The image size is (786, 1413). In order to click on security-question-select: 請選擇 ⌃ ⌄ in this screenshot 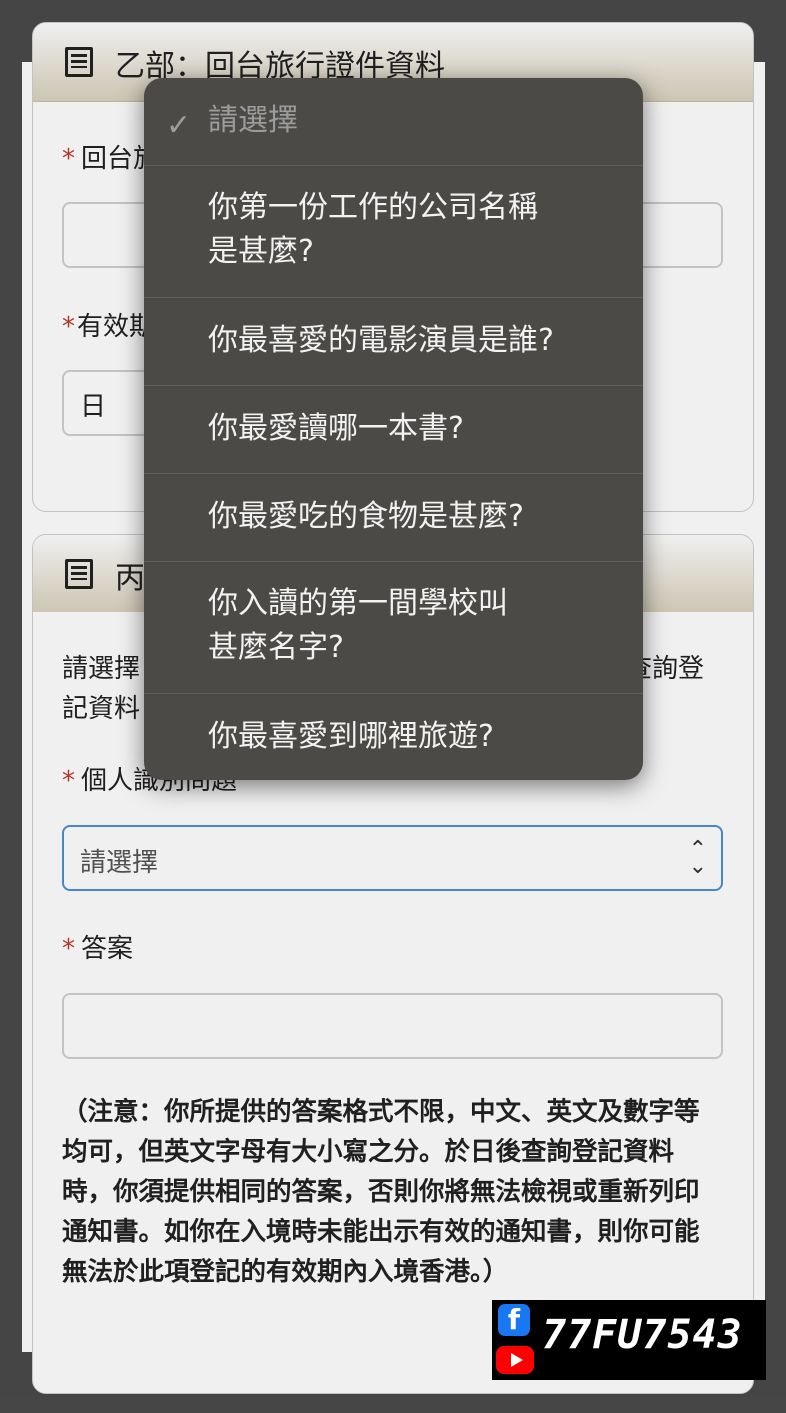, I will do `click(392, 858)`.